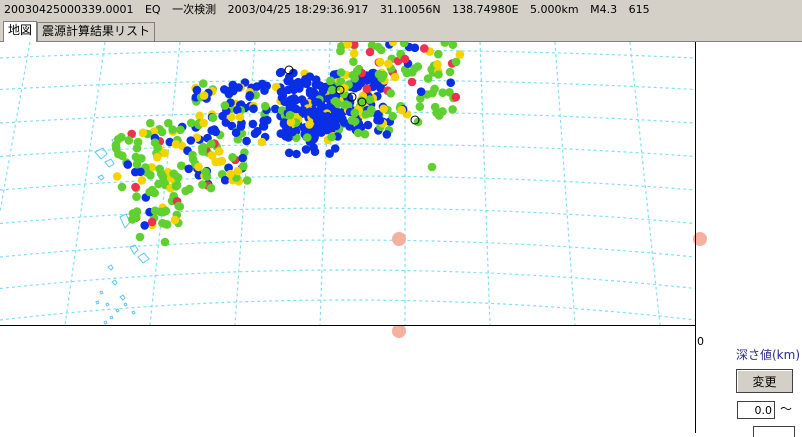  I want to click on depth-zero-label: 0, so click(700, 341).